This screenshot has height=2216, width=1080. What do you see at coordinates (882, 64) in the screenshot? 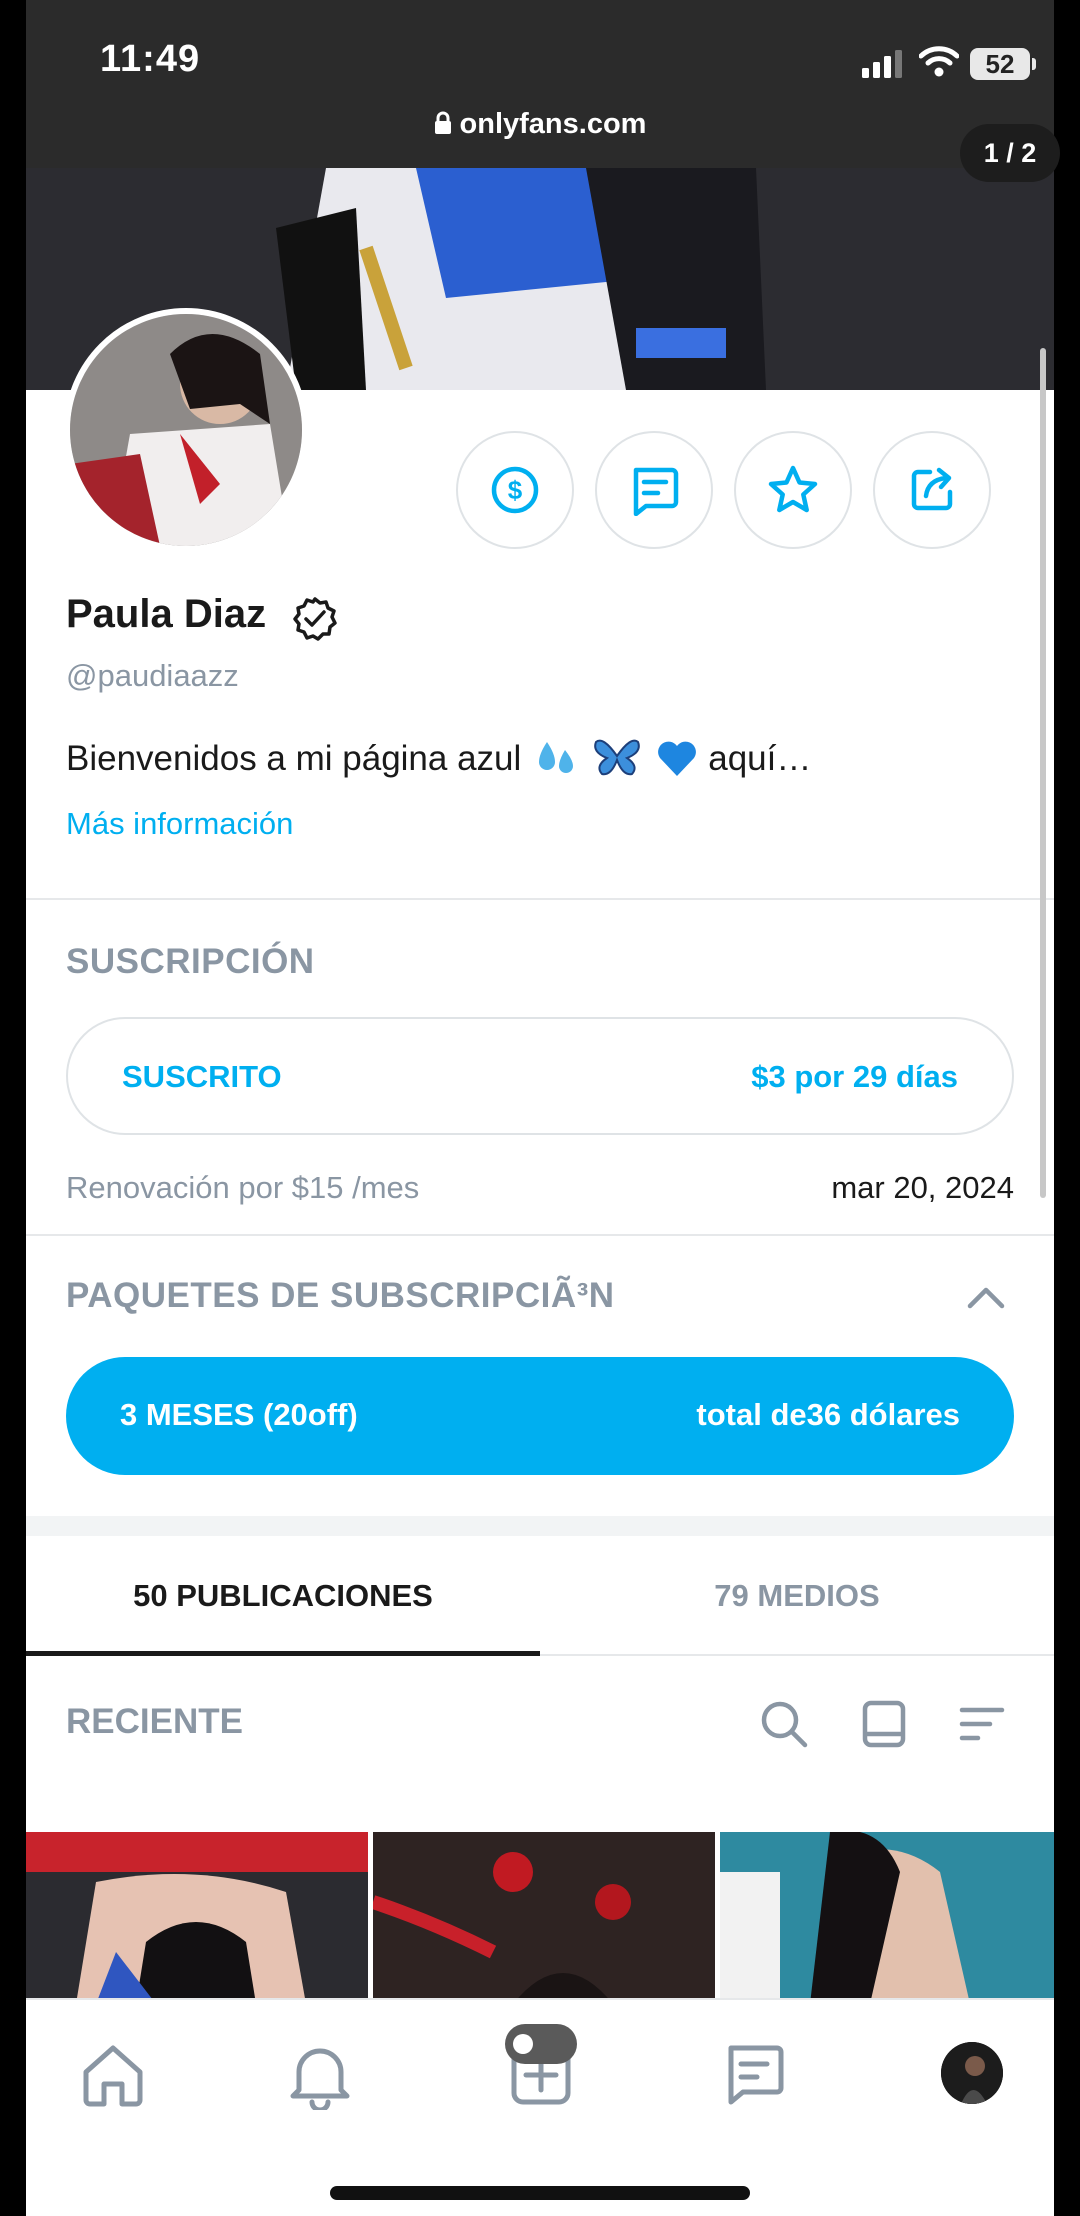
I see `signal-icon` at bounding box center [882, 64].